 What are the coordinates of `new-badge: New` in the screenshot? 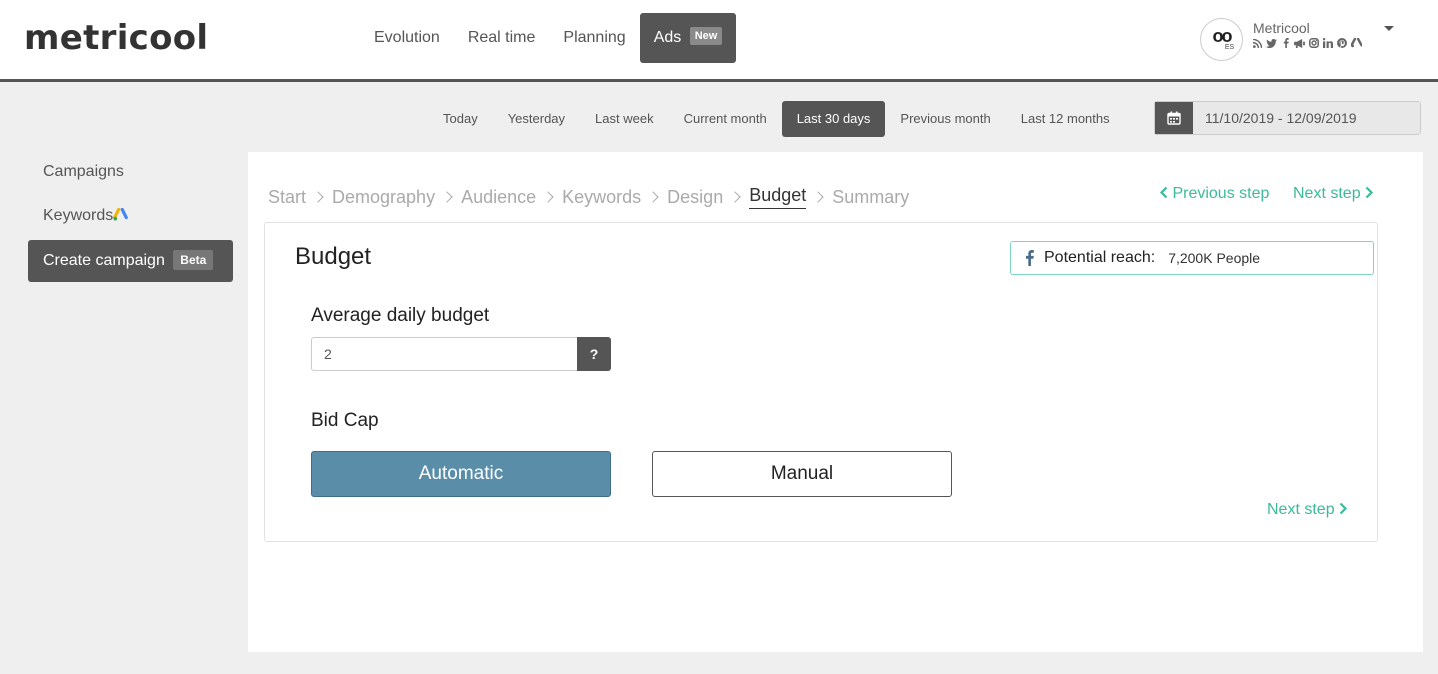 It's located at (706, 36).